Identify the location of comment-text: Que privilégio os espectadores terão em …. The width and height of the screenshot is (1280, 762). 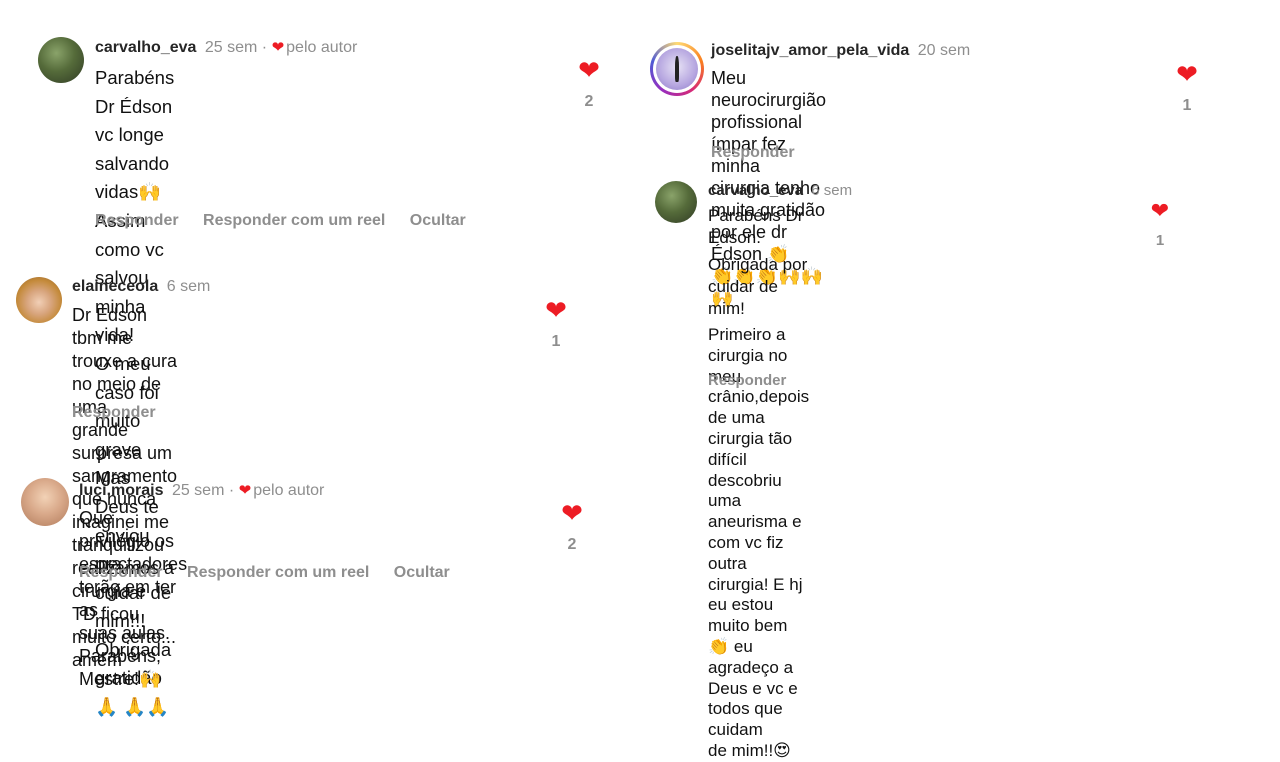
(133, 599).